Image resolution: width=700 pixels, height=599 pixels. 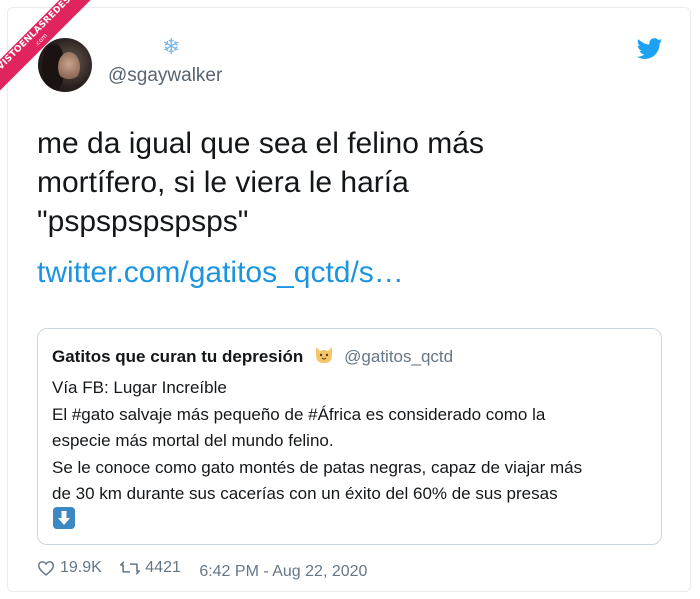 What do you see at coordinates (65, 65) in the screenshot?
I see `avatar` at bounding box center [65, 65].